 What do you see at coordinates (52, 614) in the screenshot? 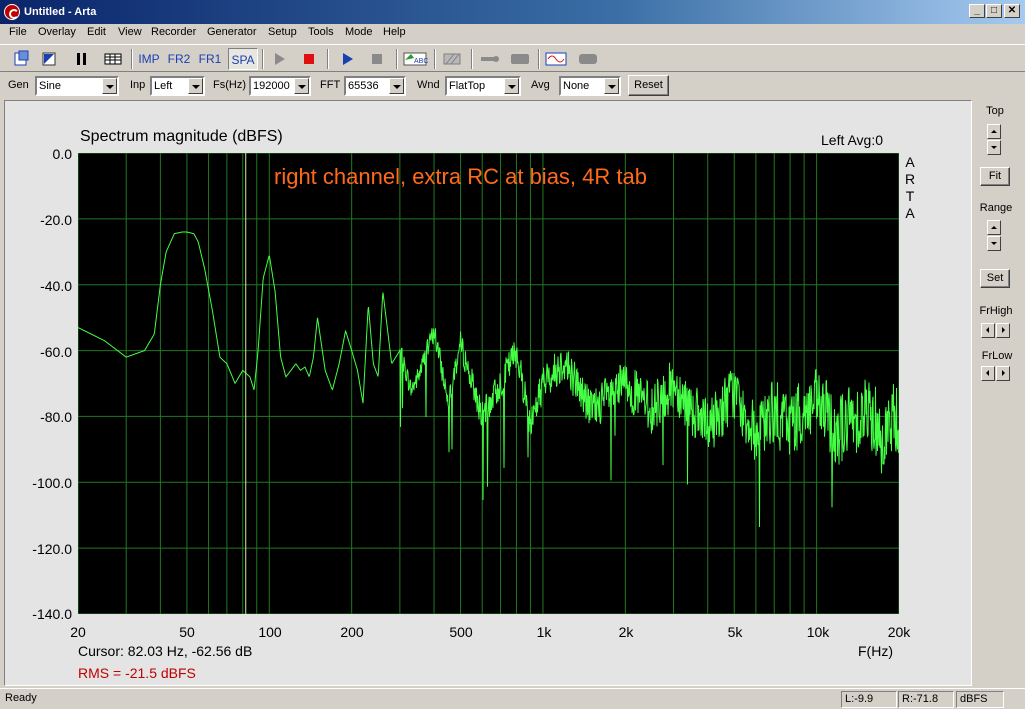
I see `y-tick-label: -140.0` at bounding box center [52, 614].